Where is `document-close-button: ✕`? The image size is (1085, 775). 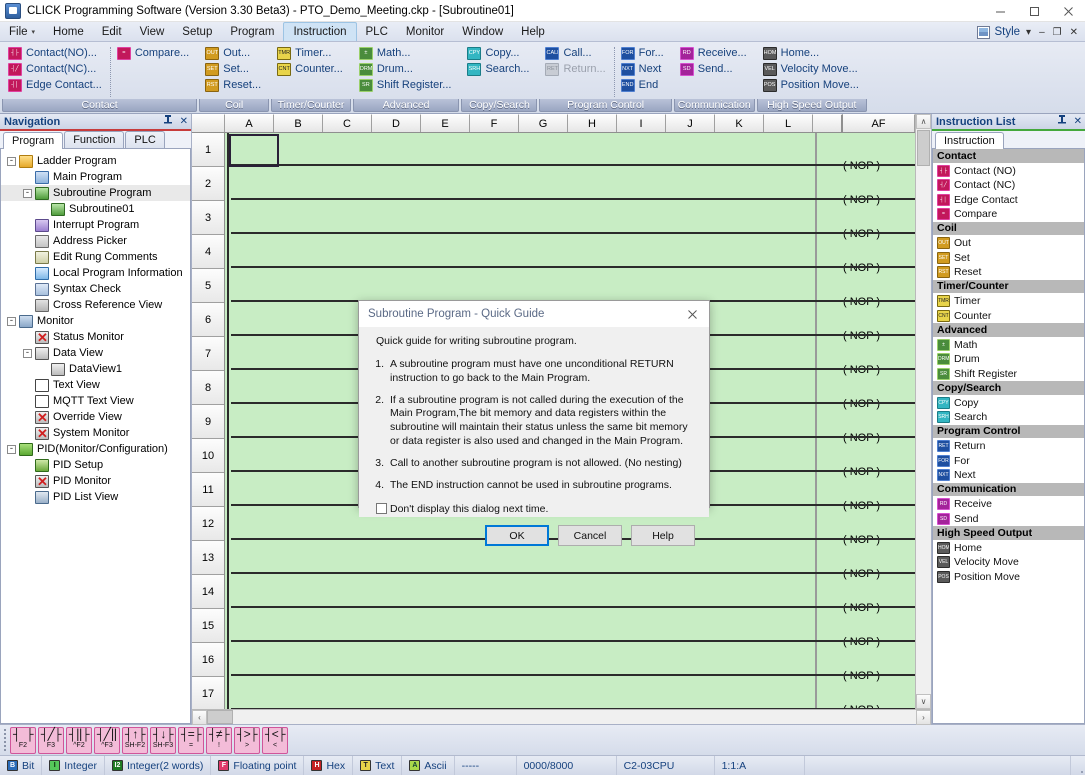 document-close-button: ✕ is located at coordinates (1074, 32).